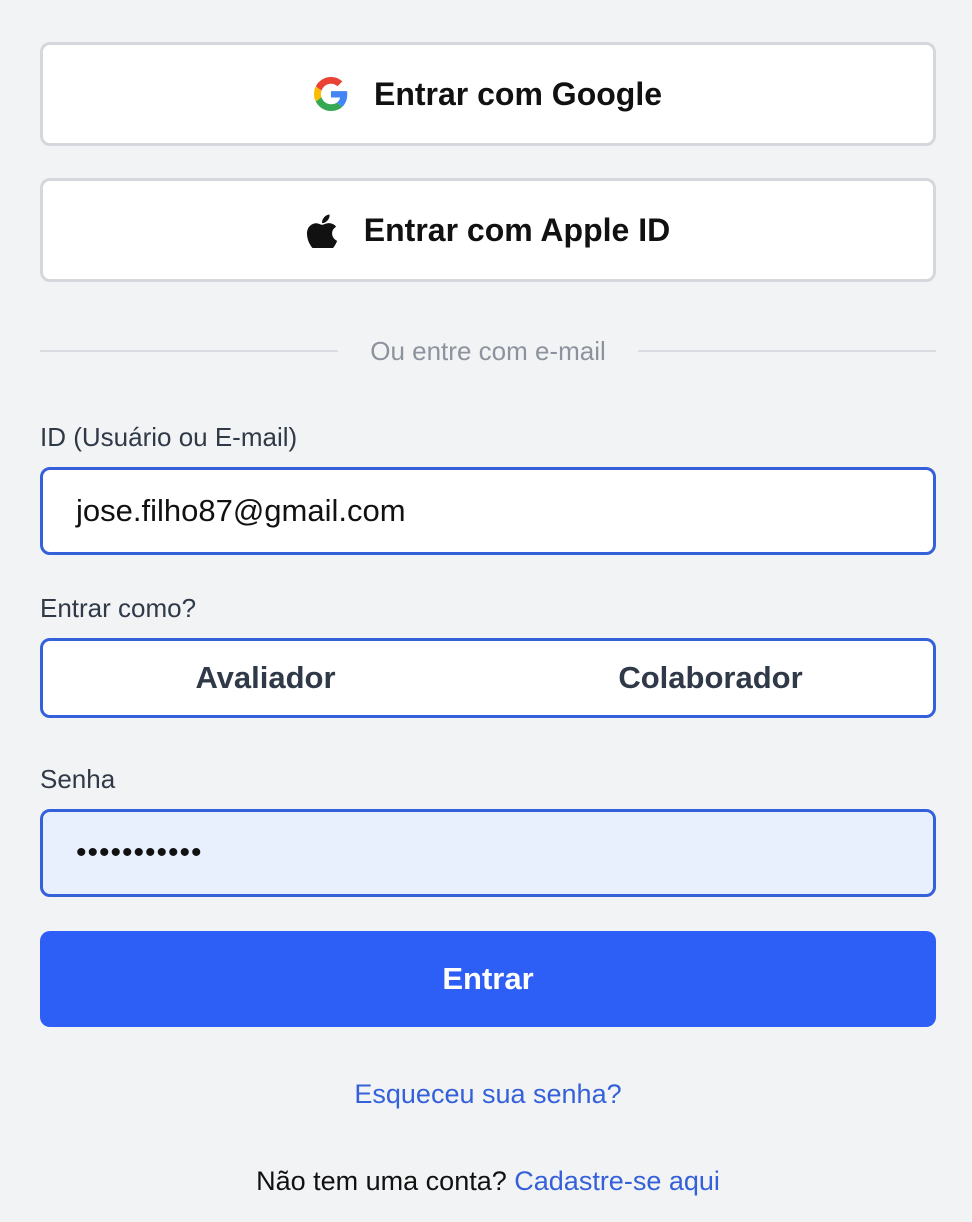 Image resolution: width=972 pixels, height=1222 pixels. What do you see at coordinates (488, 1094) in the screenshot?
I see `forgot-password-link: Esqueceu sua senha?` at bounding box center [488, 1094].